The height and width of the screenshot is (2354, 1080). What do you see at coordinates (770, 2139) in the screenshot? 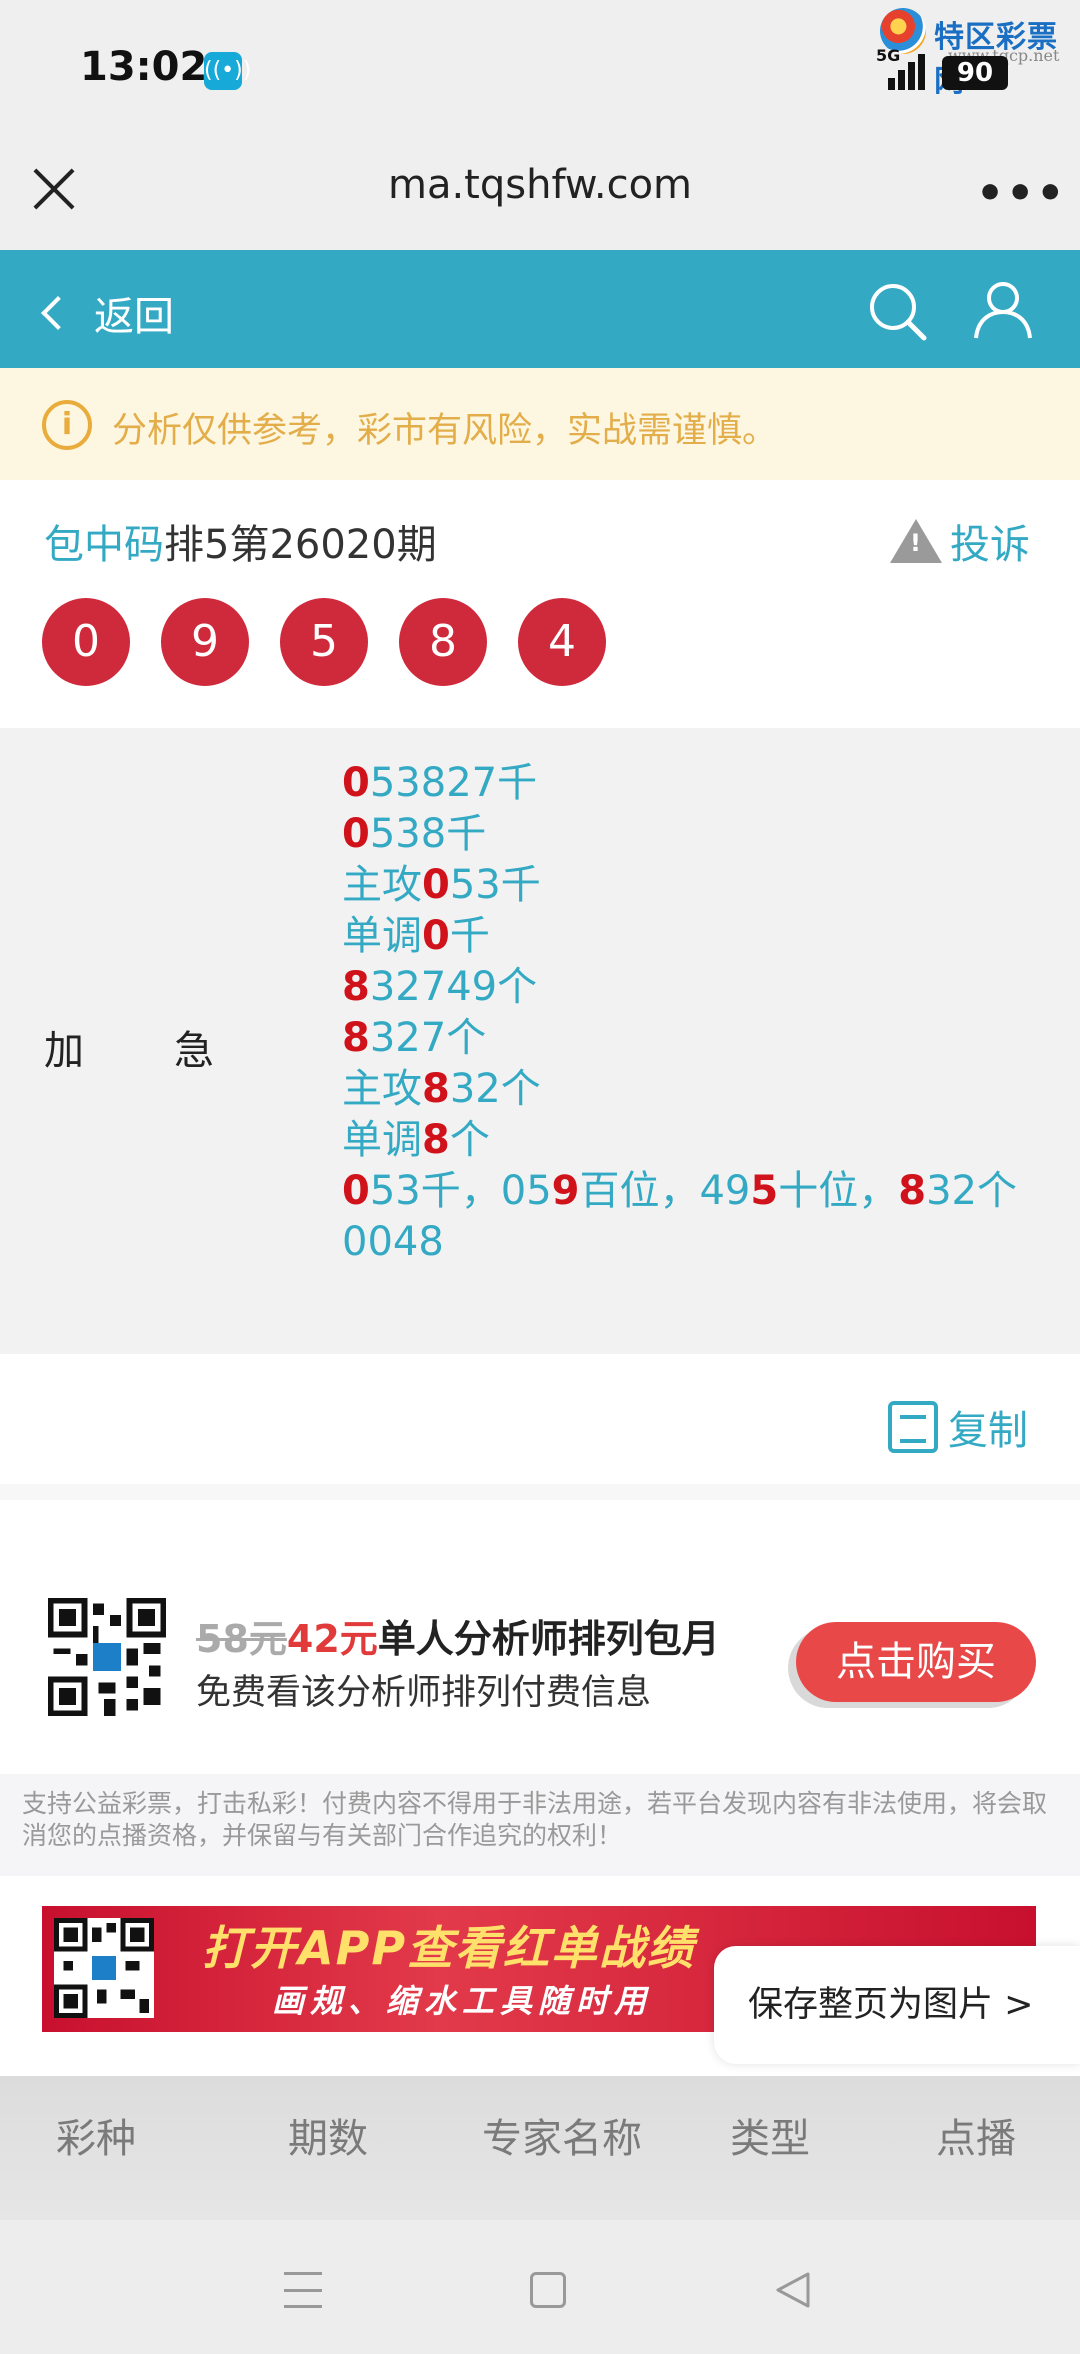
I see `column-header: 类型` at bounding box center [770, 2139].